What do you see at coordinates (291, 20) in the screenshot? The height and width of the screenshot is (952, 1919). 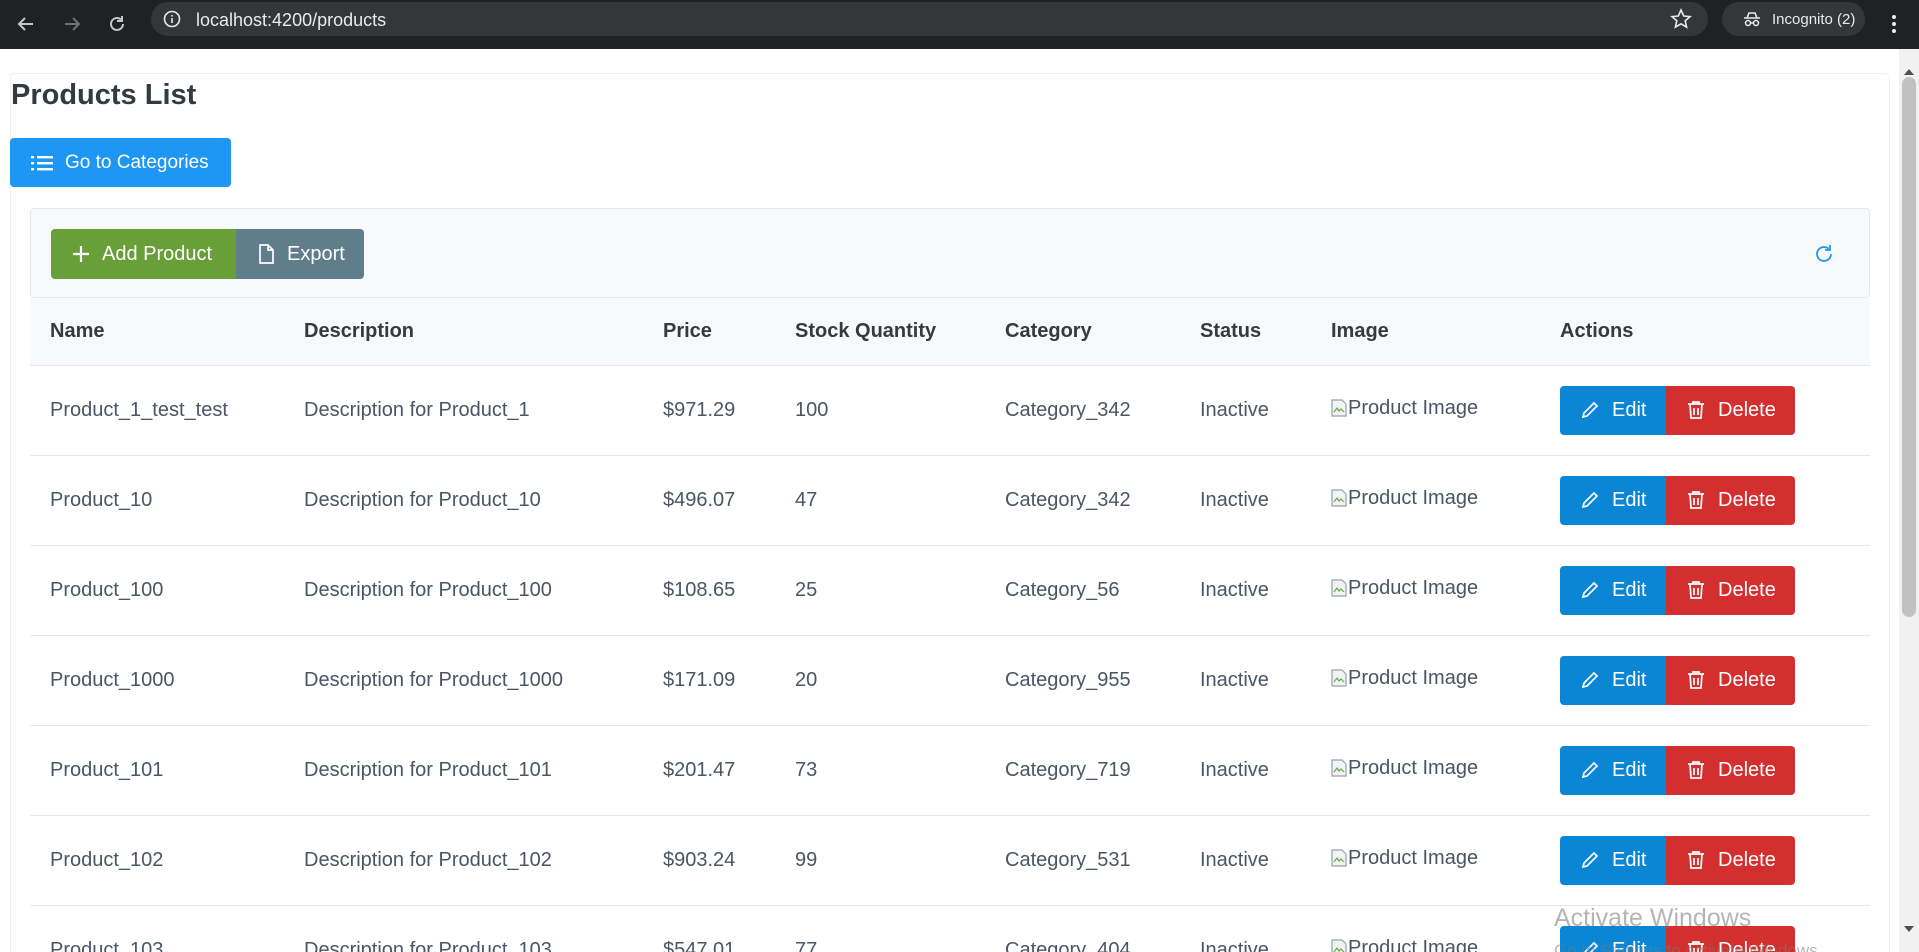 I see `url-text: localhost:4200/products` at bounding box center [291, 20].